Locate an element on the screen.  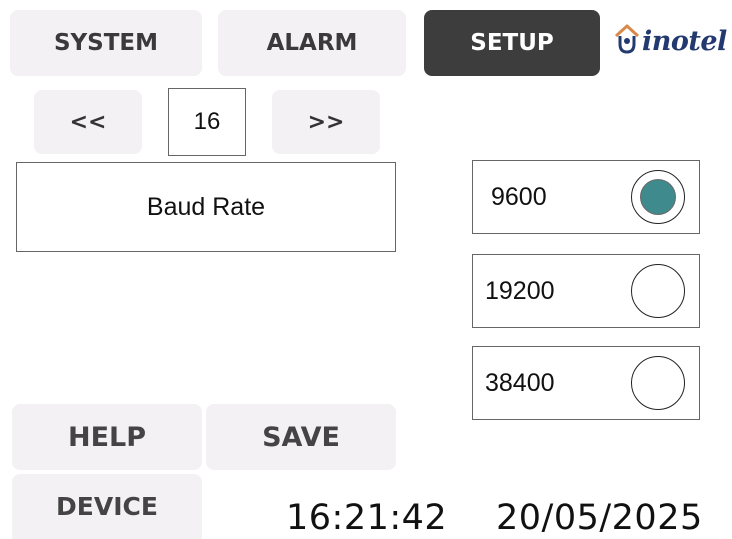
device-button: DEVICE is located at coordinates (107, 506).